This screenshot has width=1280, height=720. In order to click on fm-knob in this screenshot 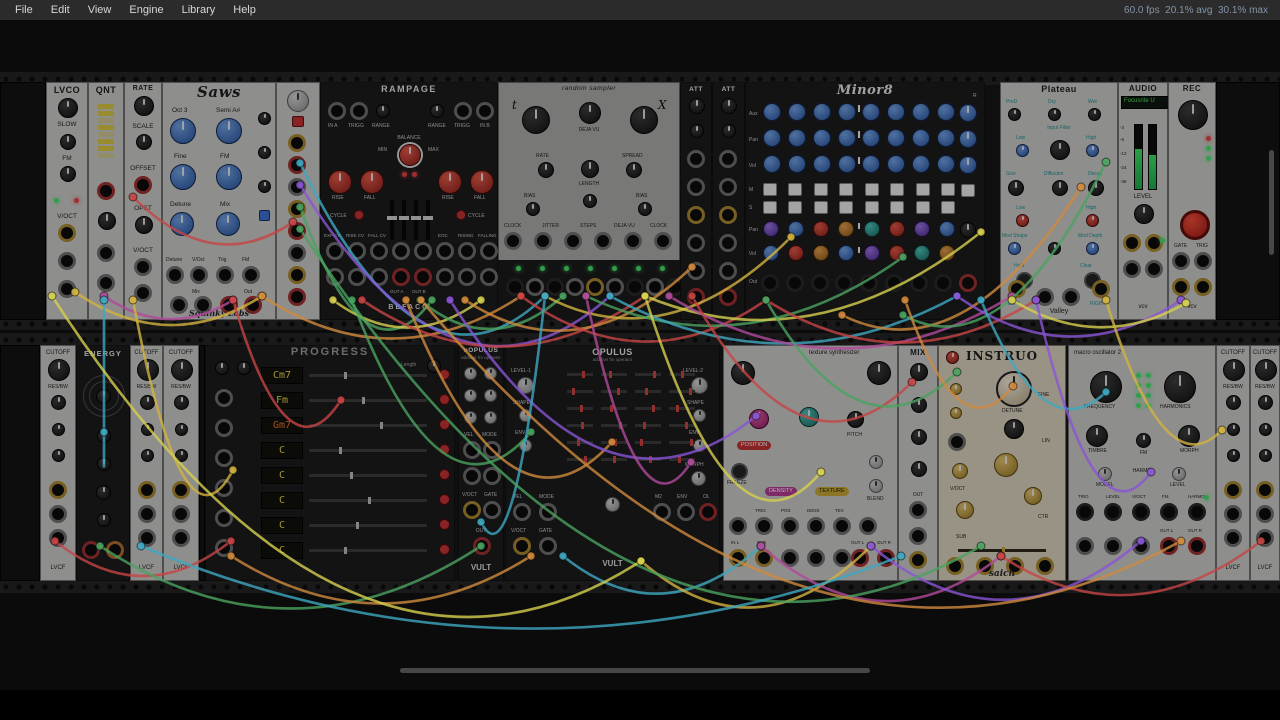, I will do `click(1143, 440)`.